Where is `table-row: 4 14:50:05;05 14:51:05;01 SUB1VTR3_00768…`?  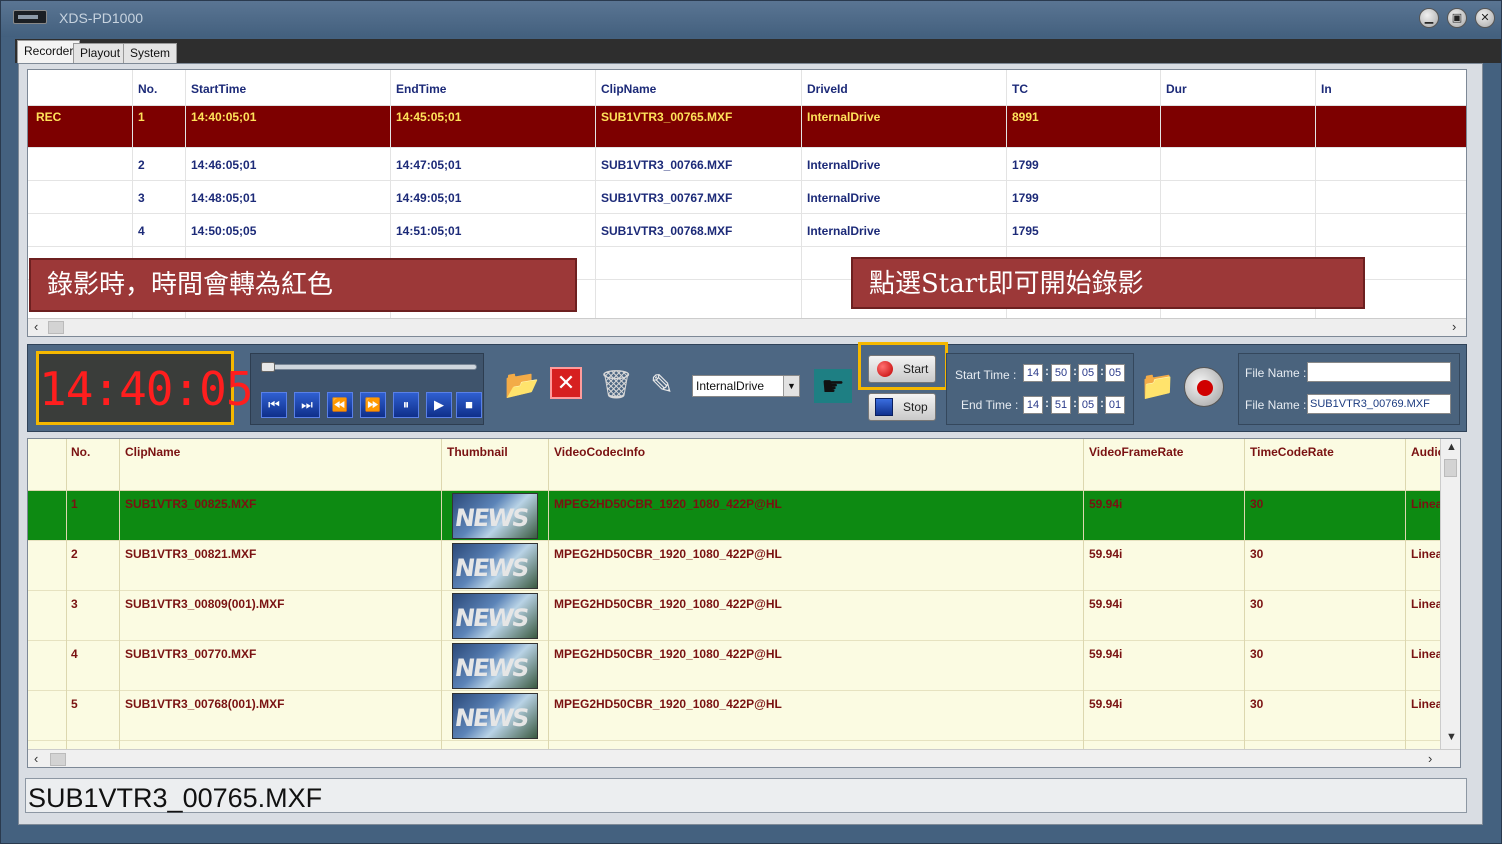
table-row: 4 14:50:05;05 14:51:05;01 SUB1VTR3_00768… is located at coordinates (747, 230).